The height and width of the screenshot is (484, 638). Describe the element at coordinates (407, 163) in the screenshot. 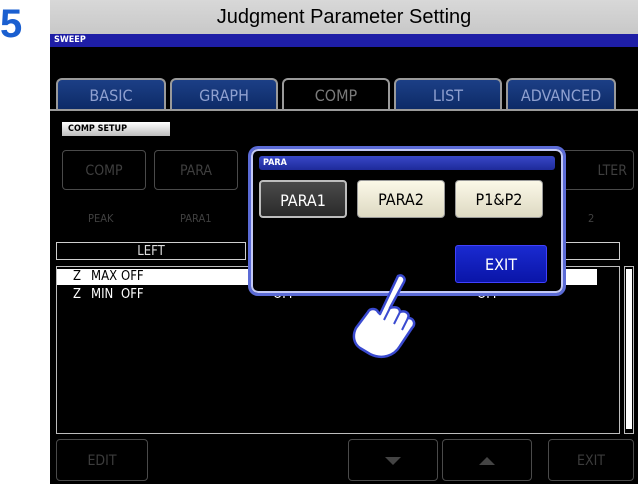

I see `dialog-title: PARA` at that location.